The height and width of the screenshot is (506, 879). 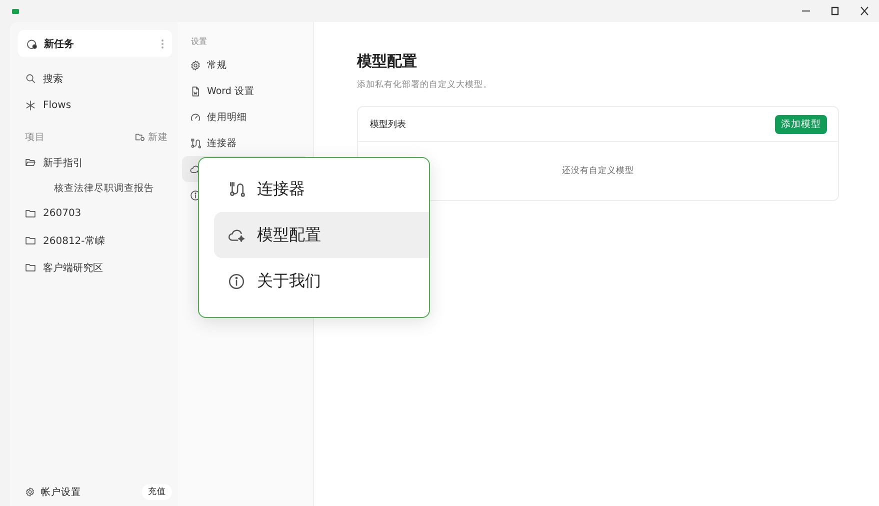 What do you see at coordinates (388, 124) in the screenshot?
I see `card-title: 模型列表` at bounding box center [388, 124].